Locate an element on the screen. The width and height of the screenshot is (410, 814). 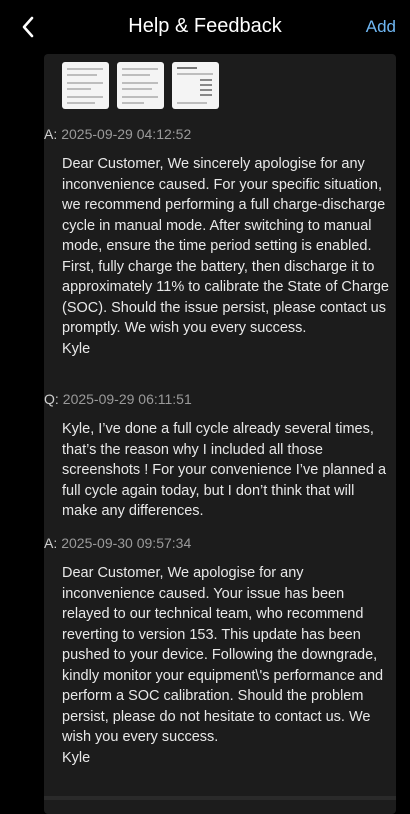
nav-header: Help & Feedback Add is located at coordinates (205, 27).